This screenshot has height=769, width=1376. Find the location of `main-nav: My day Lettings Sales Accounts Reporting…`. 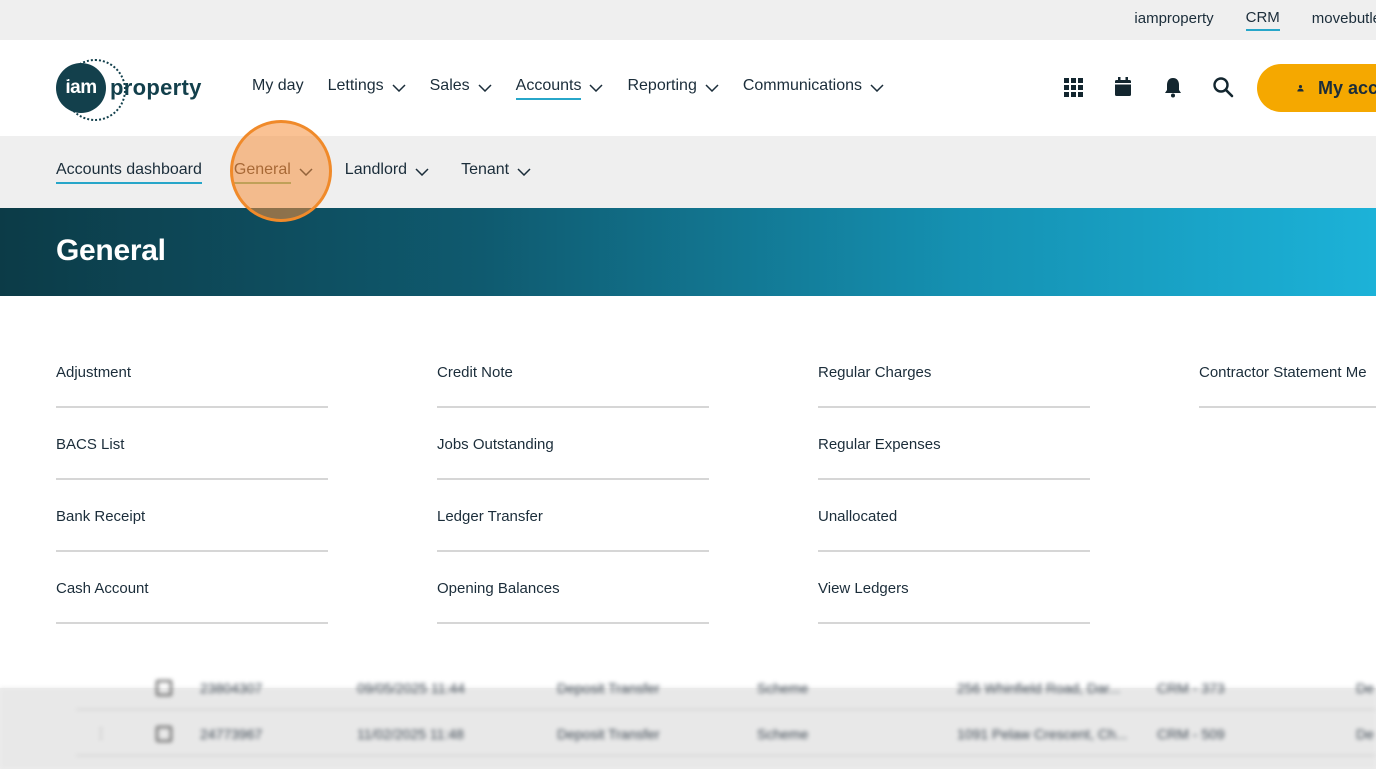

main-nav: My day Lettings Sales Accounts Reporting… is located at coordinates (568, 88).